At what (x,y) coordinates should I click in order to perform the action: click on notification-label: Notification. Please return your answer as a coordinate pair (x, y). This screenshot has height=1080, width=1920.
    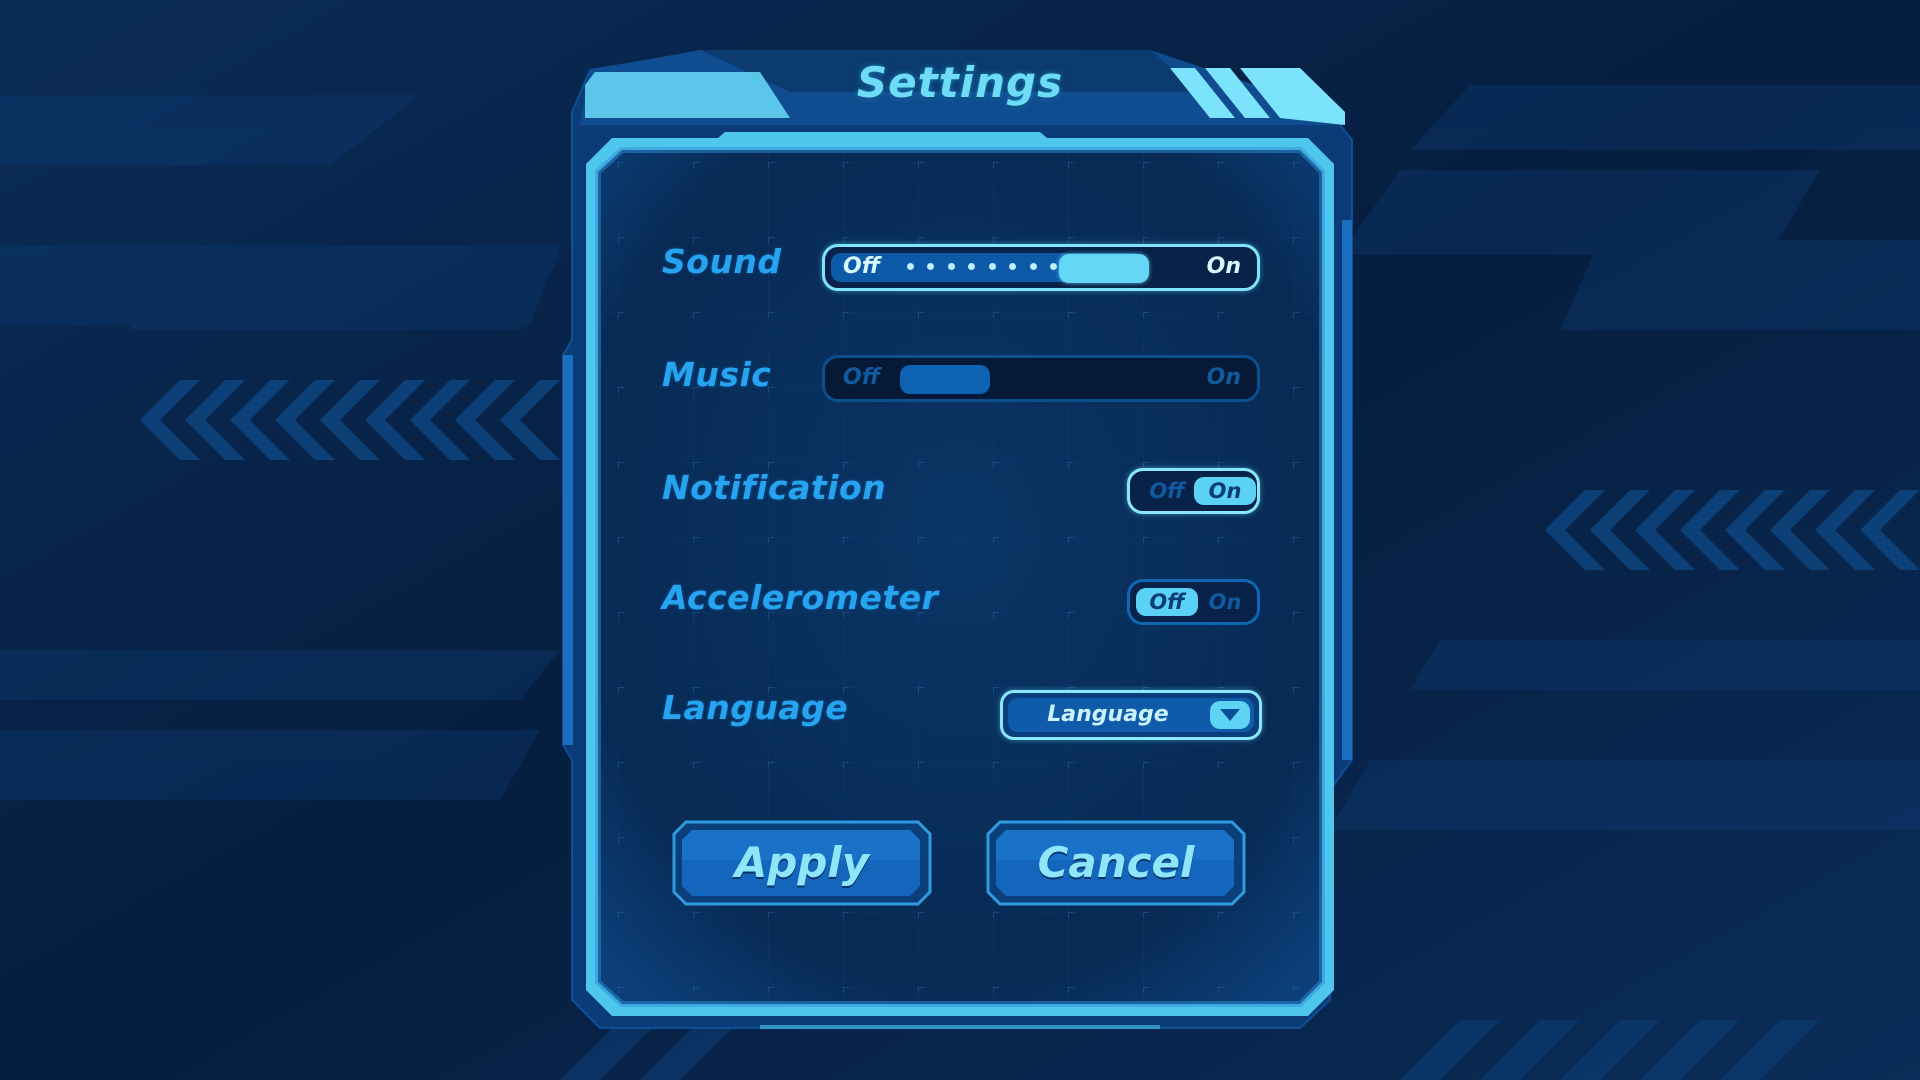
    Looking at the image, I should click on (774, 487).